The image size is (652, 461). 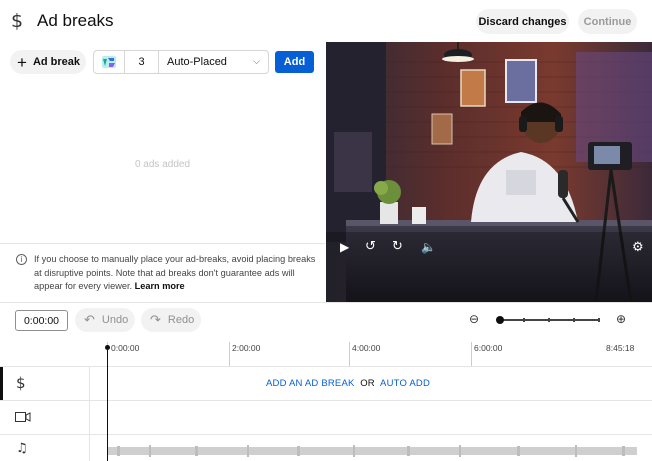 I want to click on learn-more-link: Learn more, so click(x=160, y=286).